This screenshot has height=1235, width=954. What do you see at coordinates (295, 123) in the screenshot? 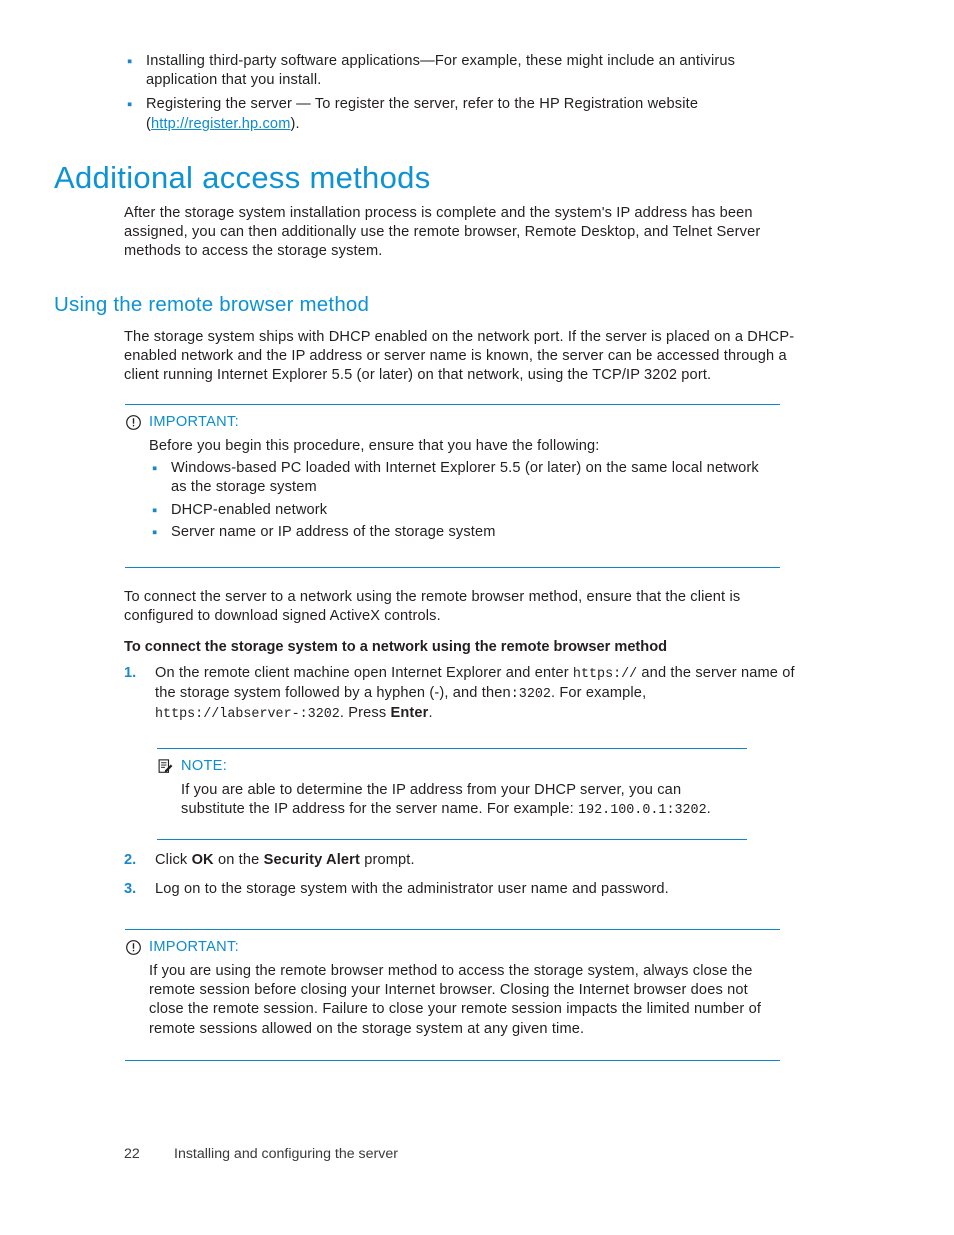
I see `list-item-text-tail: ).` at bounding box center [295, 123].